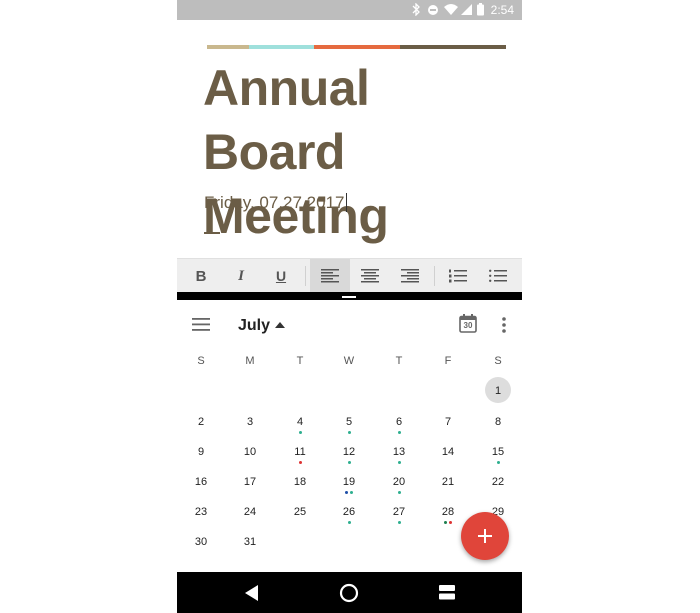 This screenshot has height=613, width=700. I want to click on calendar-day: 26, so click(349, 517).